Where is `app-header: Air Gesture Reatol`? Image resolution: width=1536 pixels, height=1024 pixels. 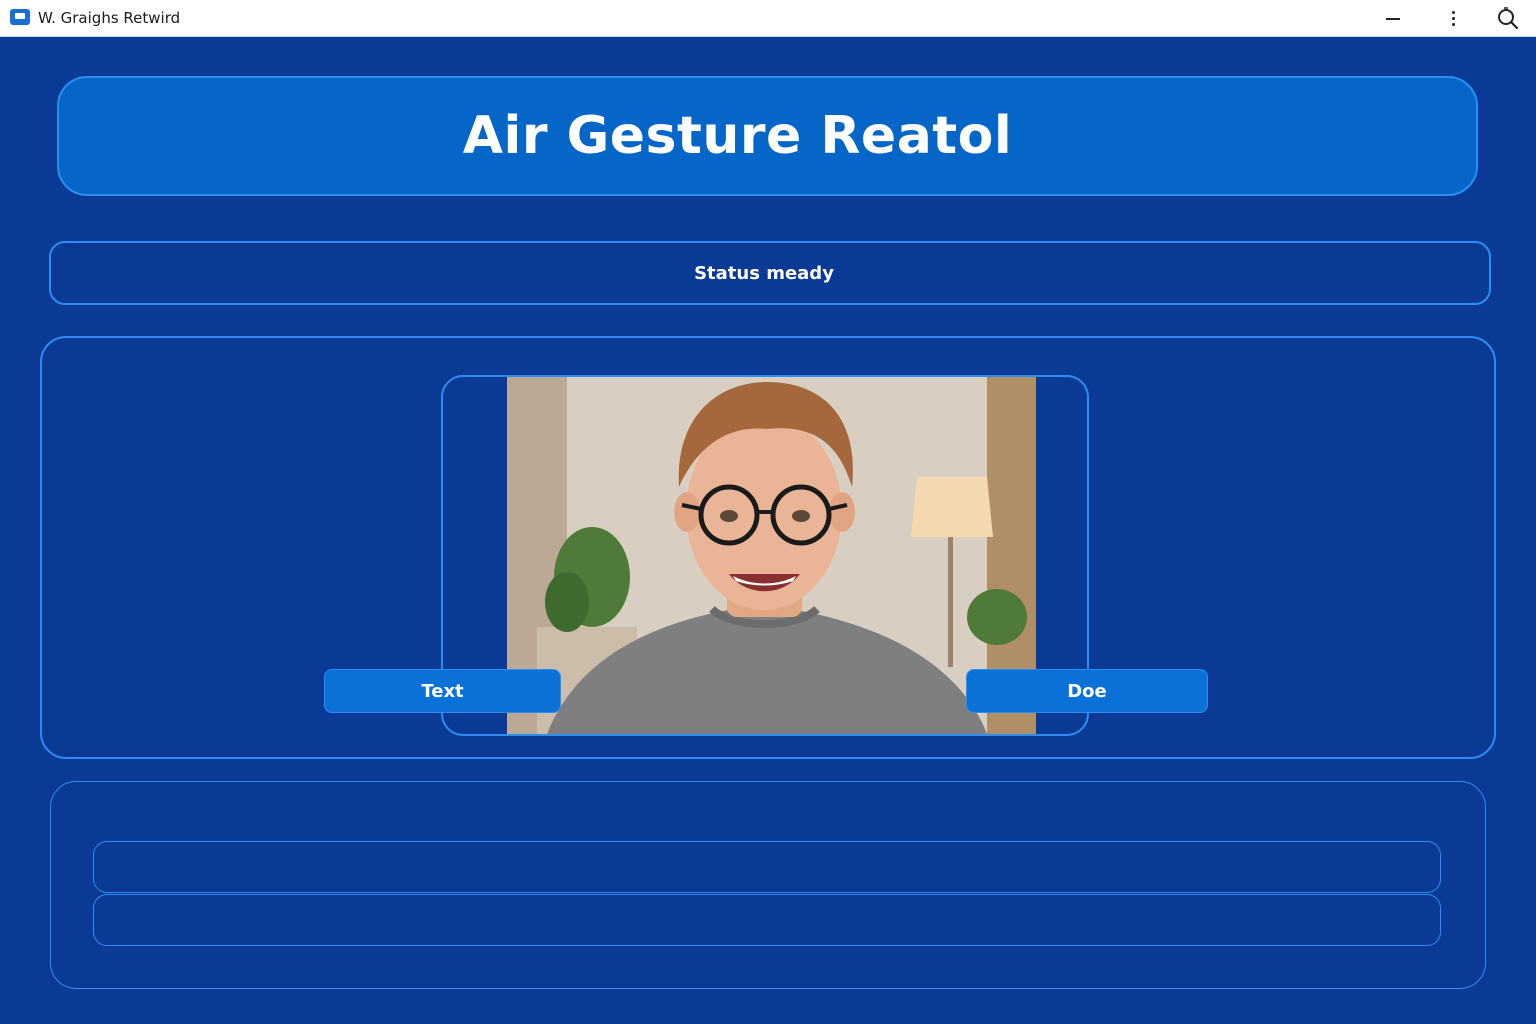
app-header: Air Gesture Reatol is located at coordinates (767, 136).